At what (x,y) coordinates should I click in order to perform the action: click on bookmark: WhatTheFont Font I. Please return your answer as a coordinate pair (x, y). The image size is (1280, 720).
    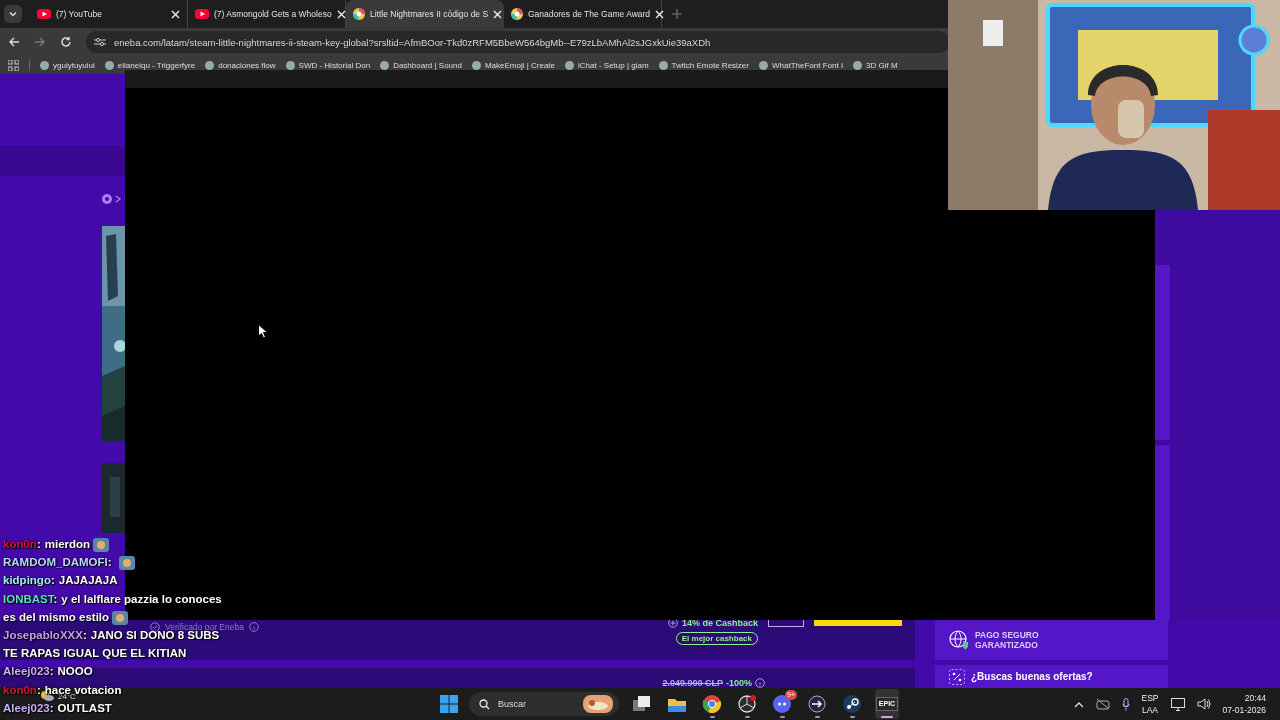
    Looking at the image, I should click on (801, 65).